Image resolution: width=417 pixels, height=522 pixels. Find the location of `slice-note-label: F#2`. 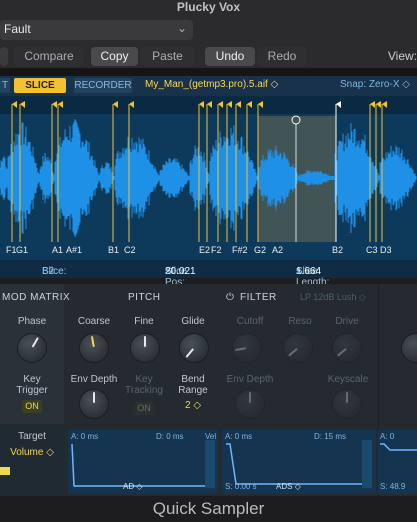

slice-note-label: F#2 is located at coordinates (240, 250).